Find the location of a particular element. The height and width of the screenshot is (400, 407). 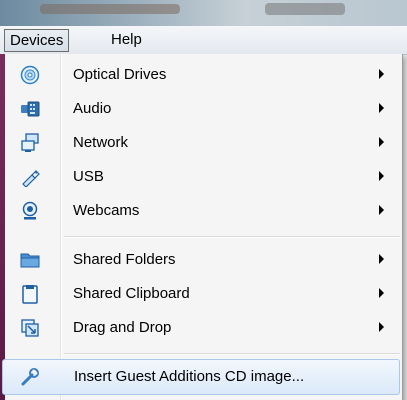

menu-item-label: Shared Clipboard is located at coordinates (131, 293).